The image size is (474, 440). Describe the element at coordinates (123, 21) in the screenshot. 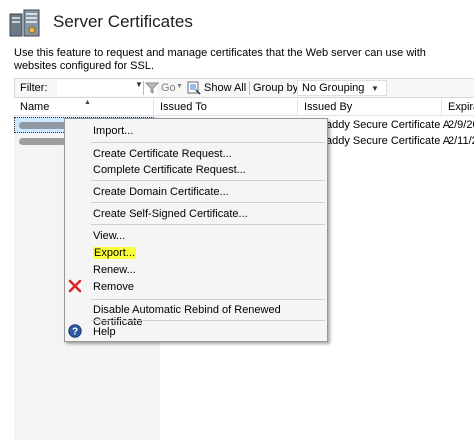

I see `page-title: Server Certificates` at that location.